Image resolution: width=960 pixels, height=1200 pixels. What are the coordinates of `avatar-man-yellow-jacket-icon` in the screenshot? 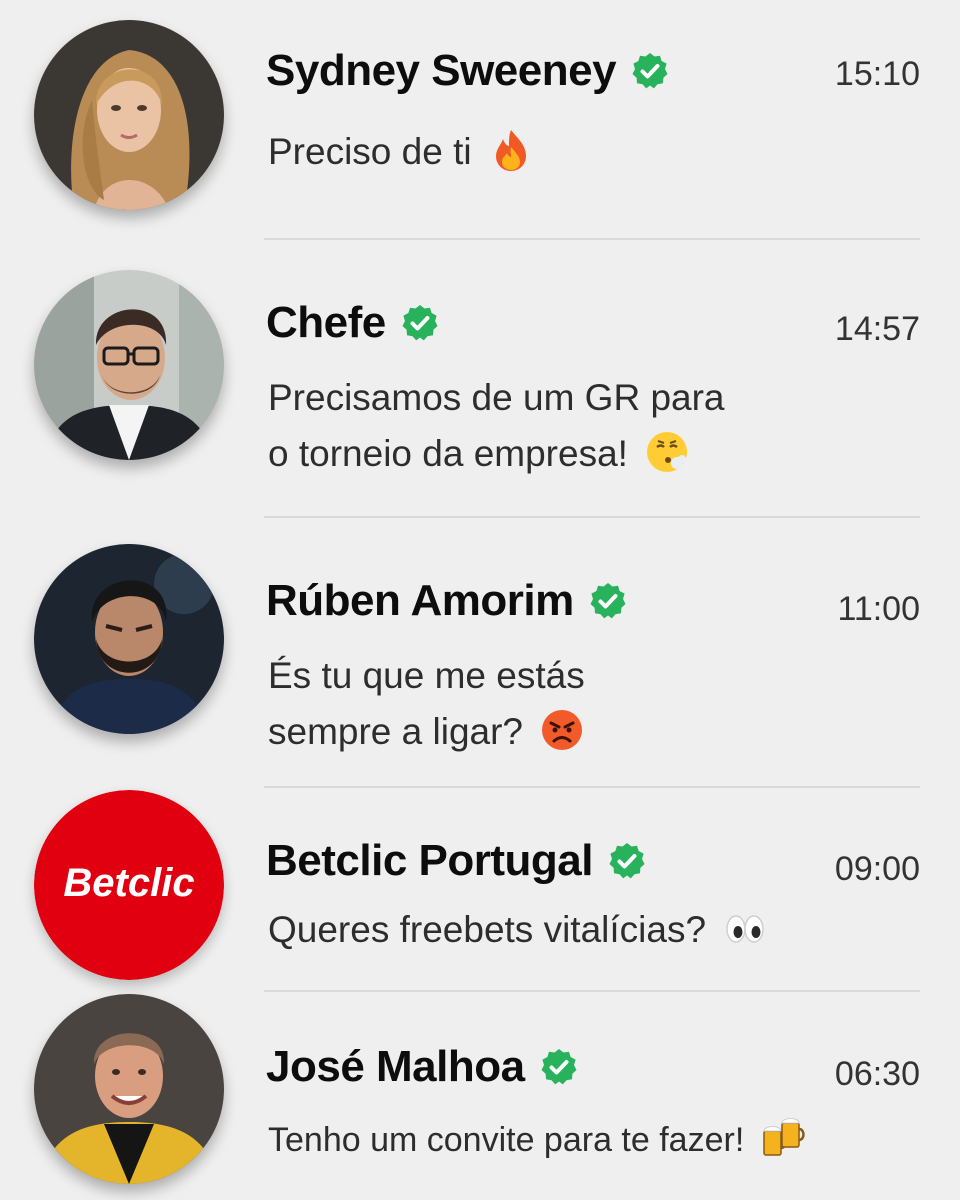 It's located at (129, 1089).